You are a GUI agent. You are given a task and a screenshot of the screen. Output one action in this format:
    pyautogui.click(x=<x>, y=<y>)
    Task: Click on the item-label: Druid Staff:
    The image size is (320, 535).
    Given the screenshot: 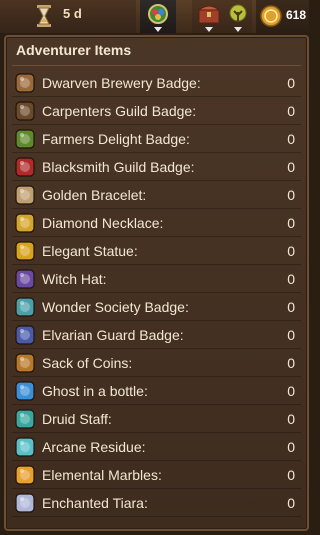 What is the action you would take?
    pyautogui.click(x=77, y=419)
    